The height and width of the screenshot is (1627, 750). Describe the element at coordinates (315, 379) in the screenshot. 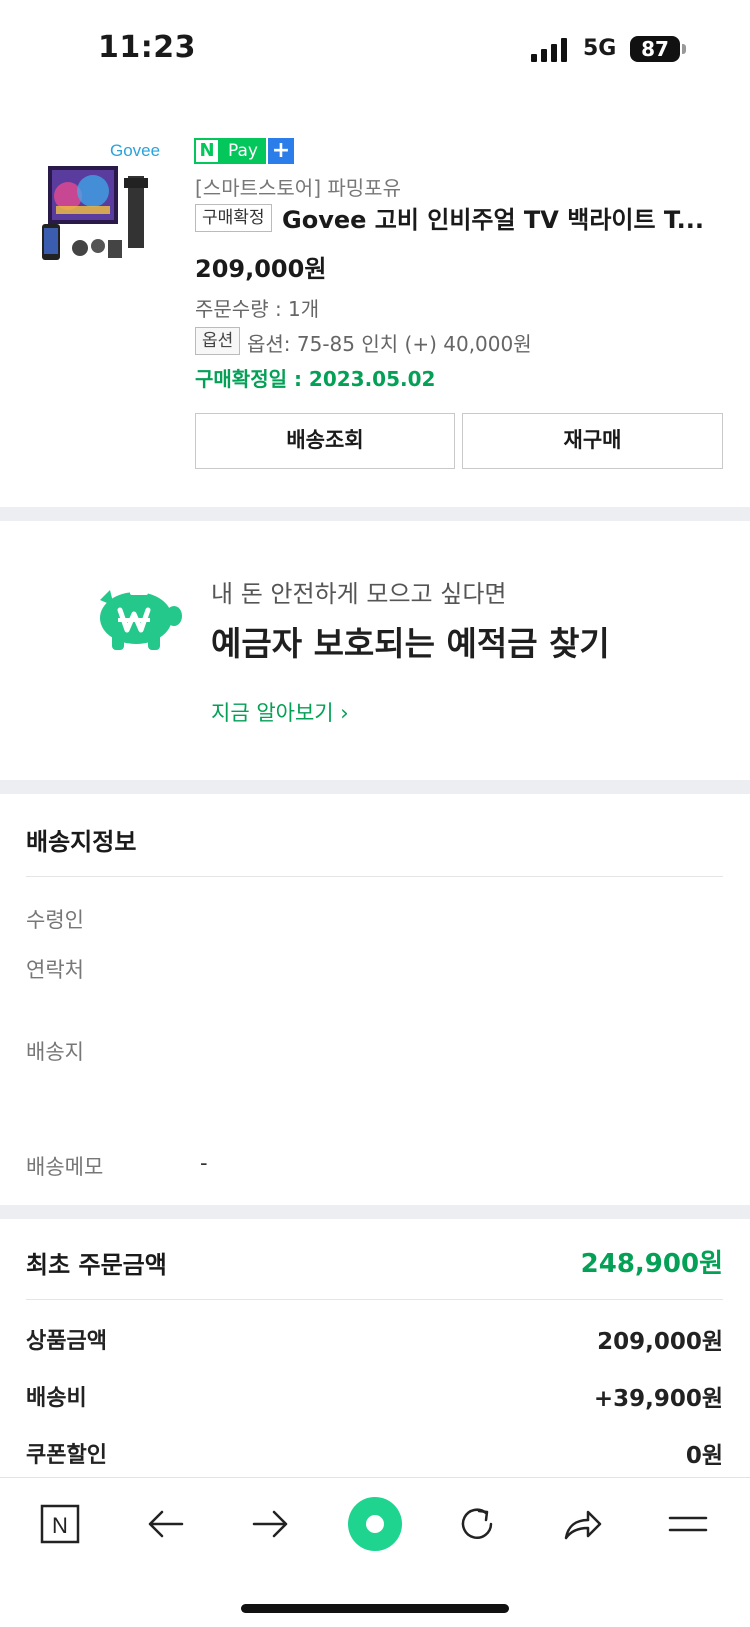

I see `confirm-date: 구매확정일 : 2023.05.02` at that location.